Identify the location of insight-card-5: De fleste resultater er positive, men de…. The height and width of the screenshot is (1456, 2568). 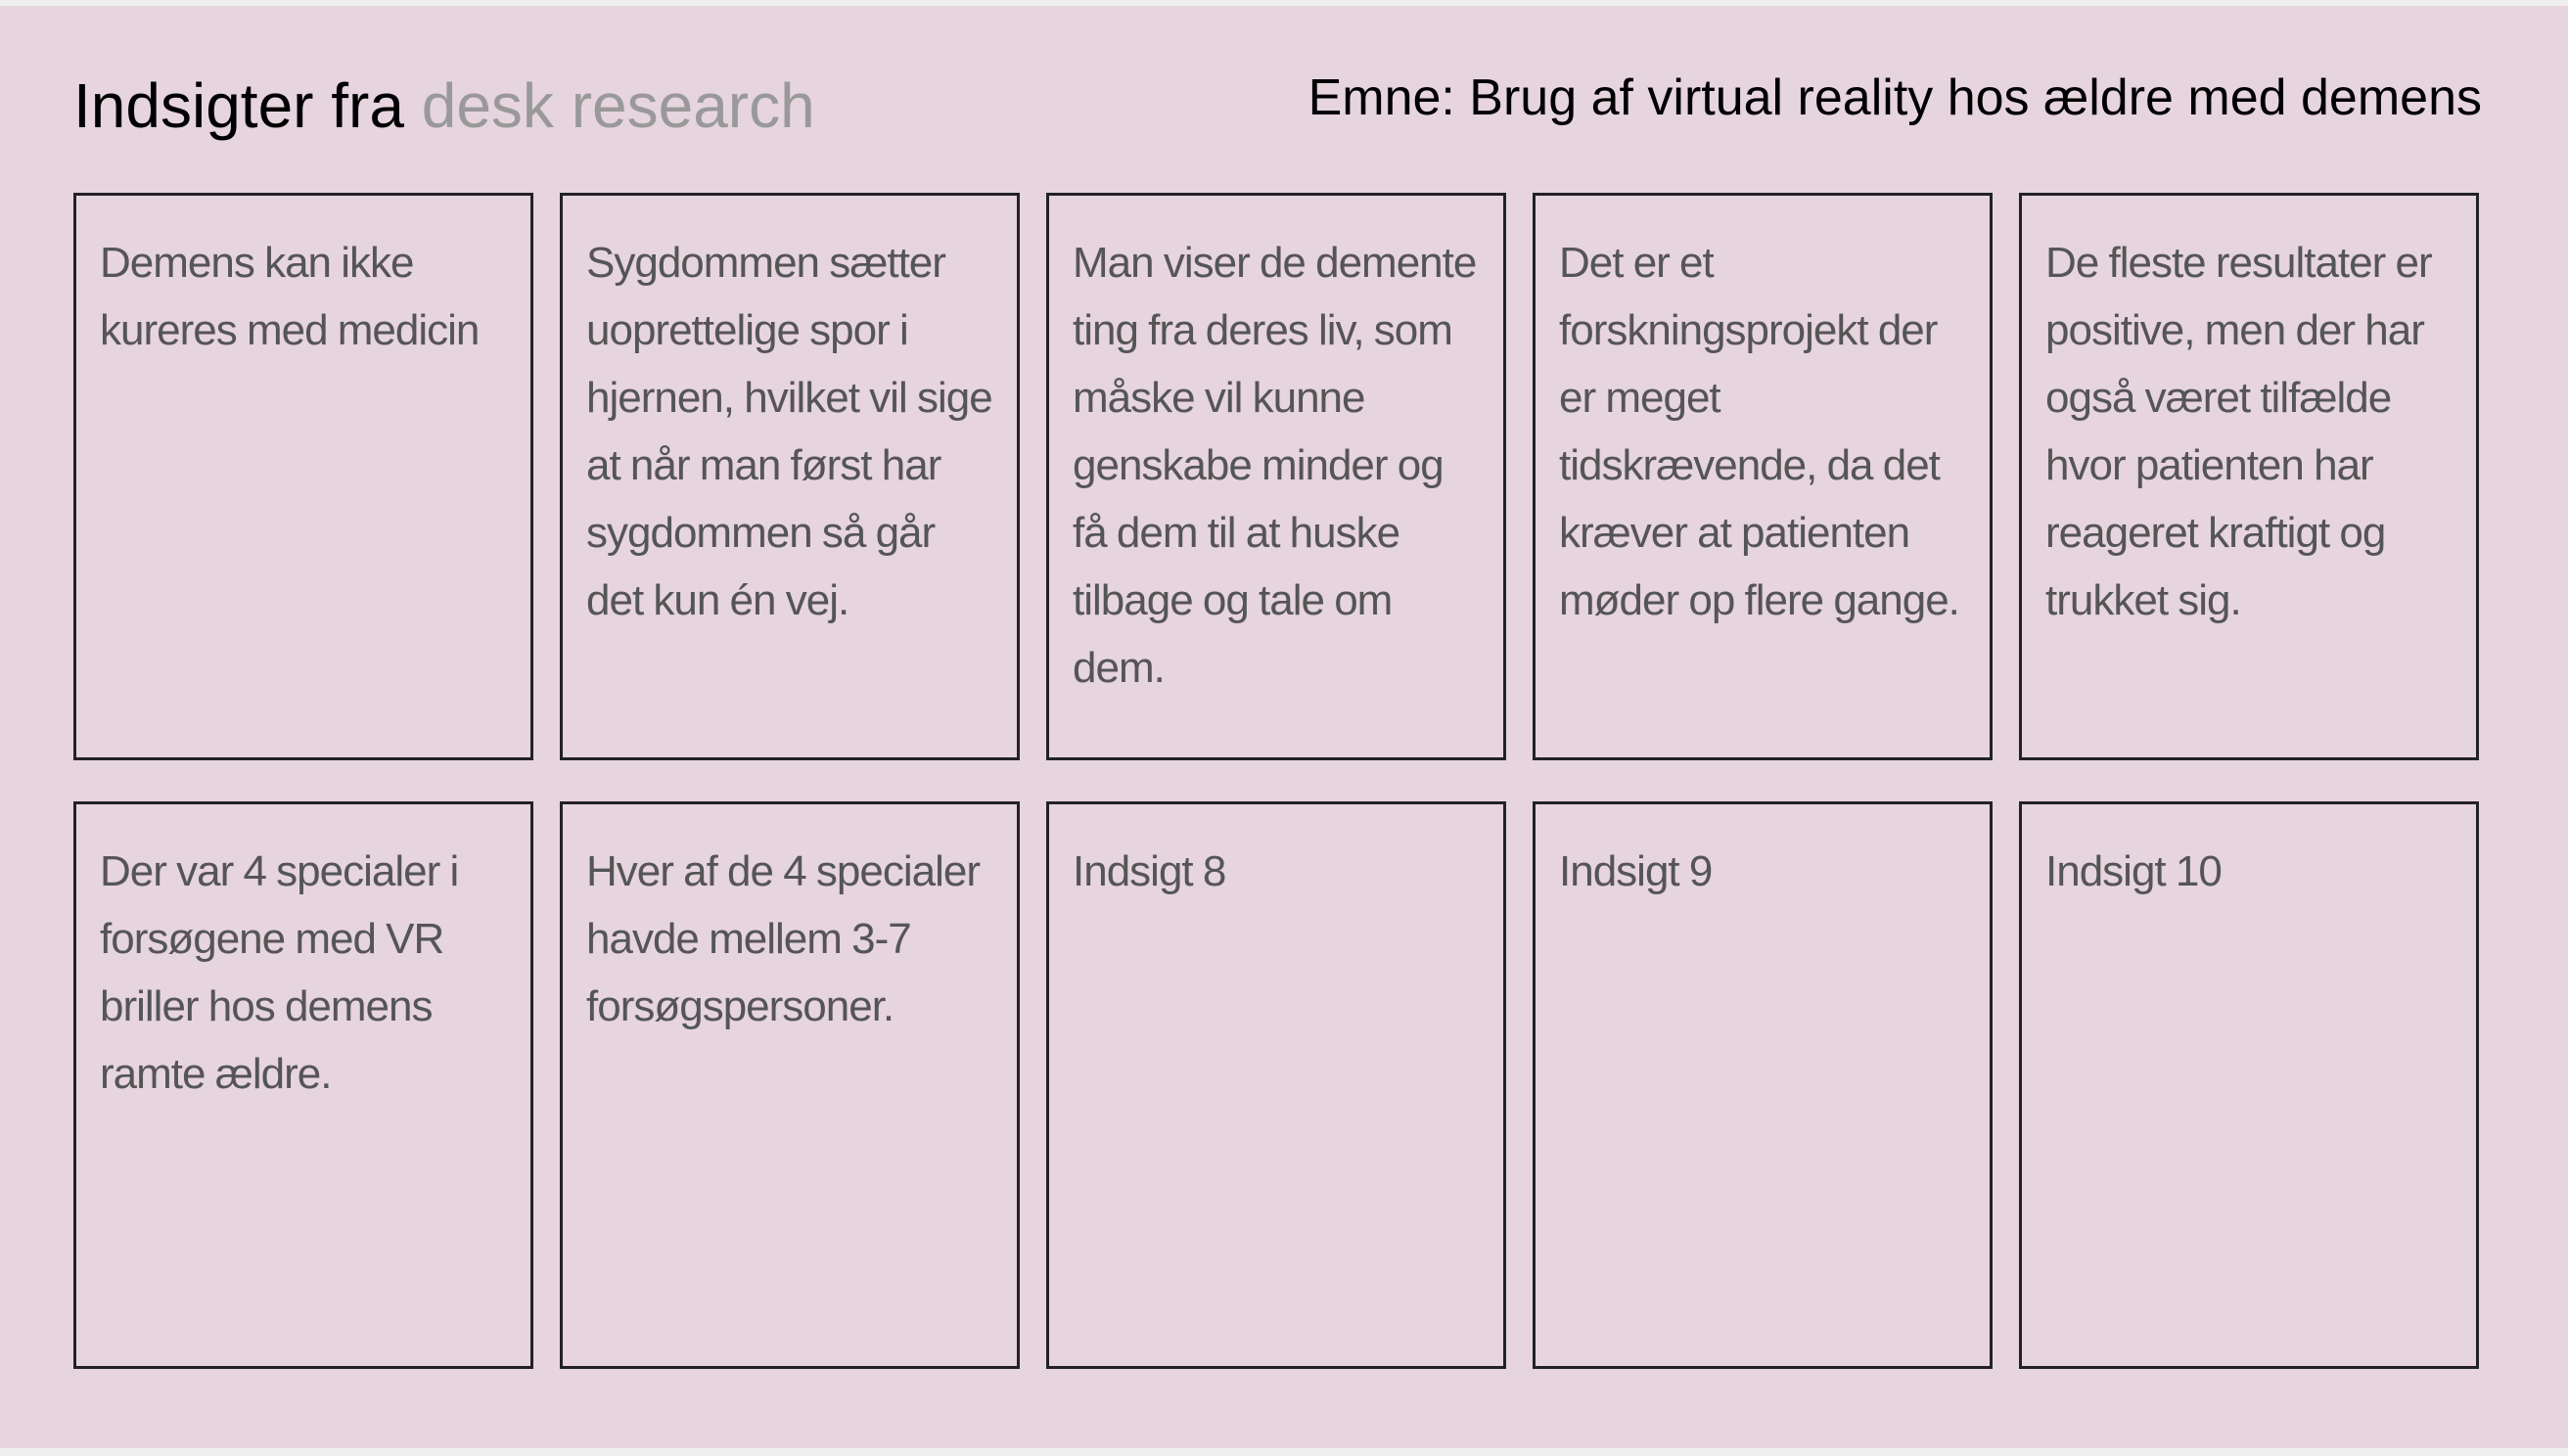
(2249, 476).